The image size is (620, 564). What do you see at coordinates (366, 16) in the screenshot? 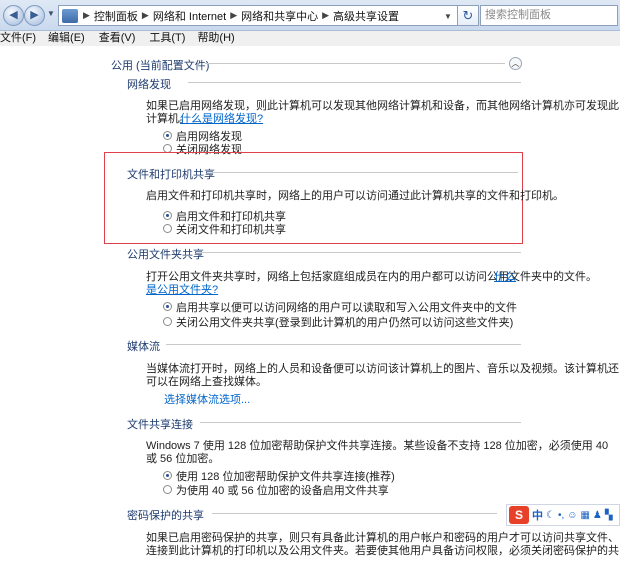
I see `breadcrumb-advanced-sharing: 高级共享设置` at bounding box center [366, 16].